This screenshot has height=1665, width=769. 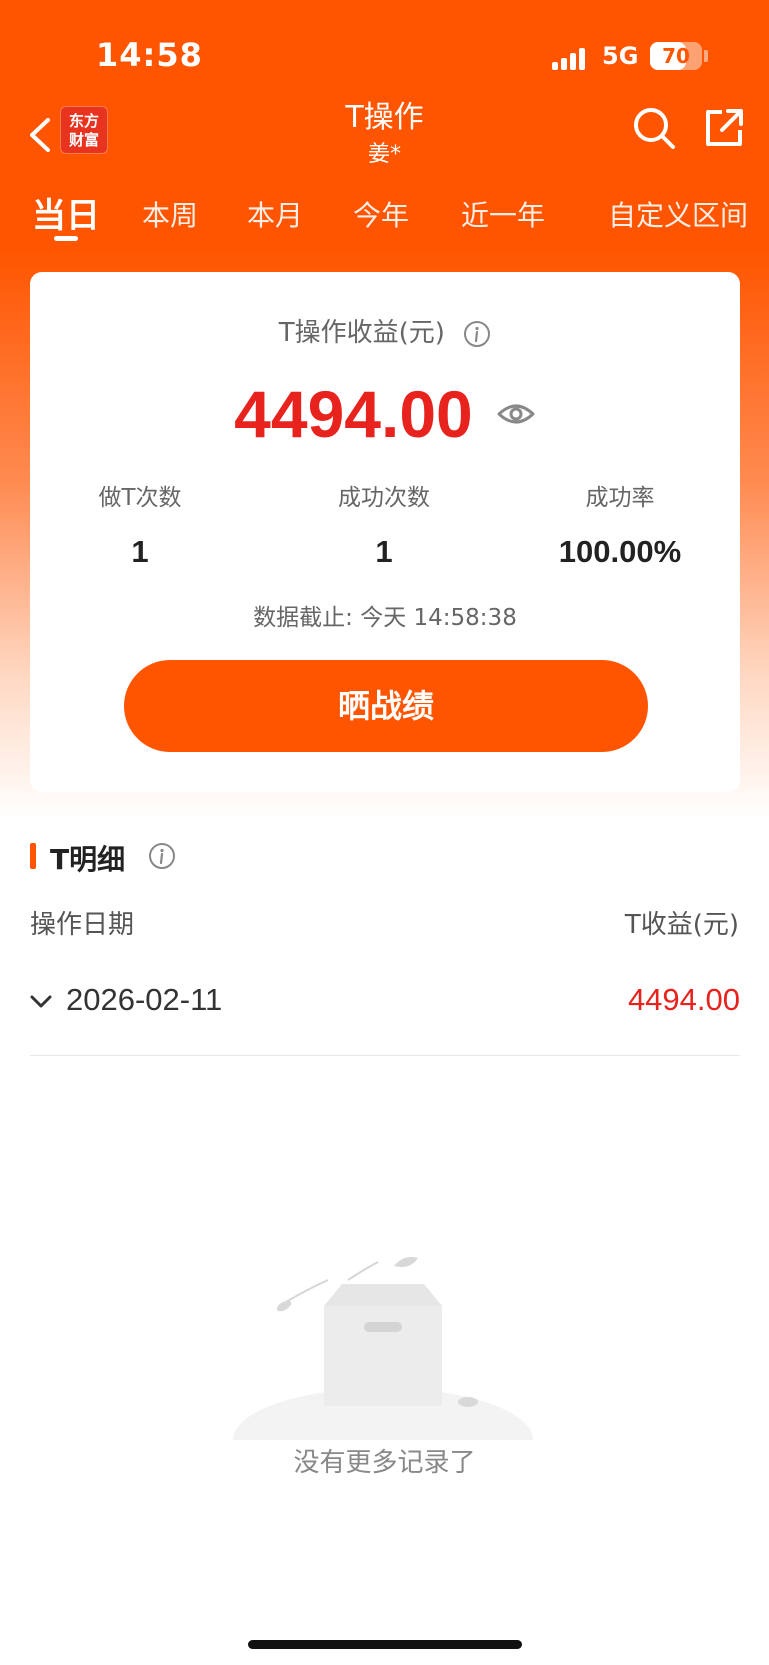 I want to click on stat-value: 100.00%, so click(x=620, y=551).